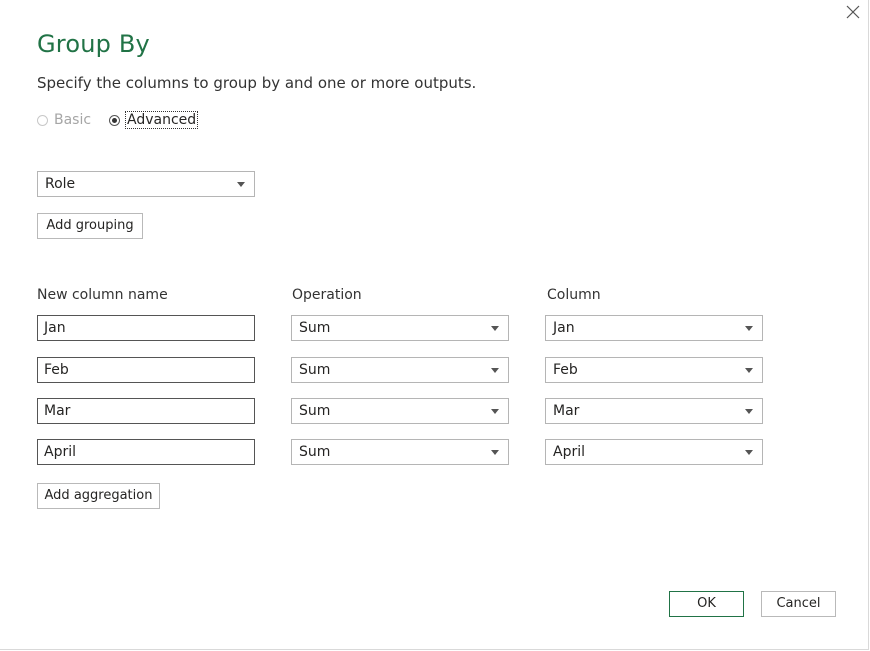 The width and height of the screenshot is (870, 651). What do you see at coordinates (566, 411) in the screenshot?
I see `column-value: Mar` at bounding box center [566, 411].